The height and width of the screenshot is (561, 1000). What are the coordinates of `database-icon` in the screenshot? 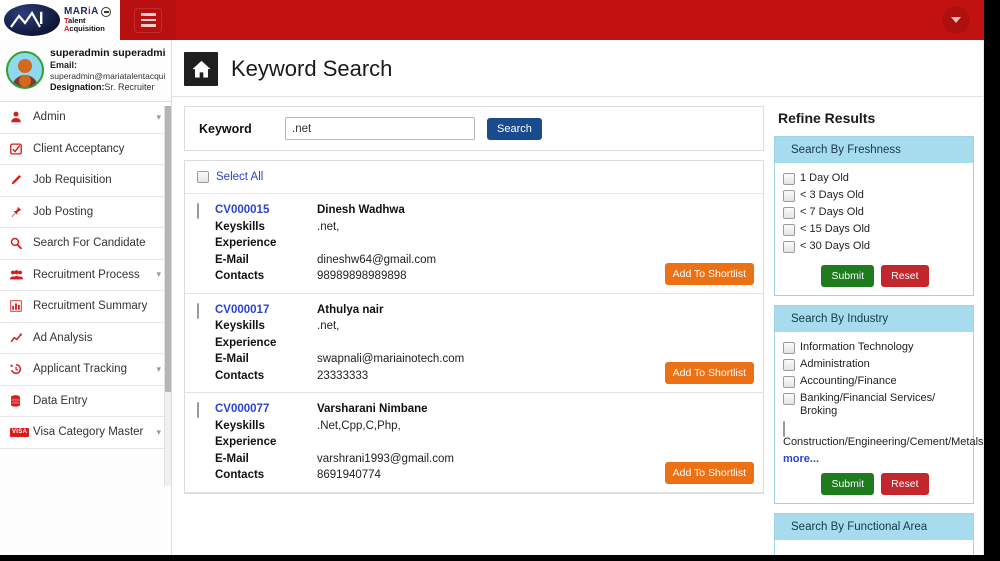 It's located at (19, 401).